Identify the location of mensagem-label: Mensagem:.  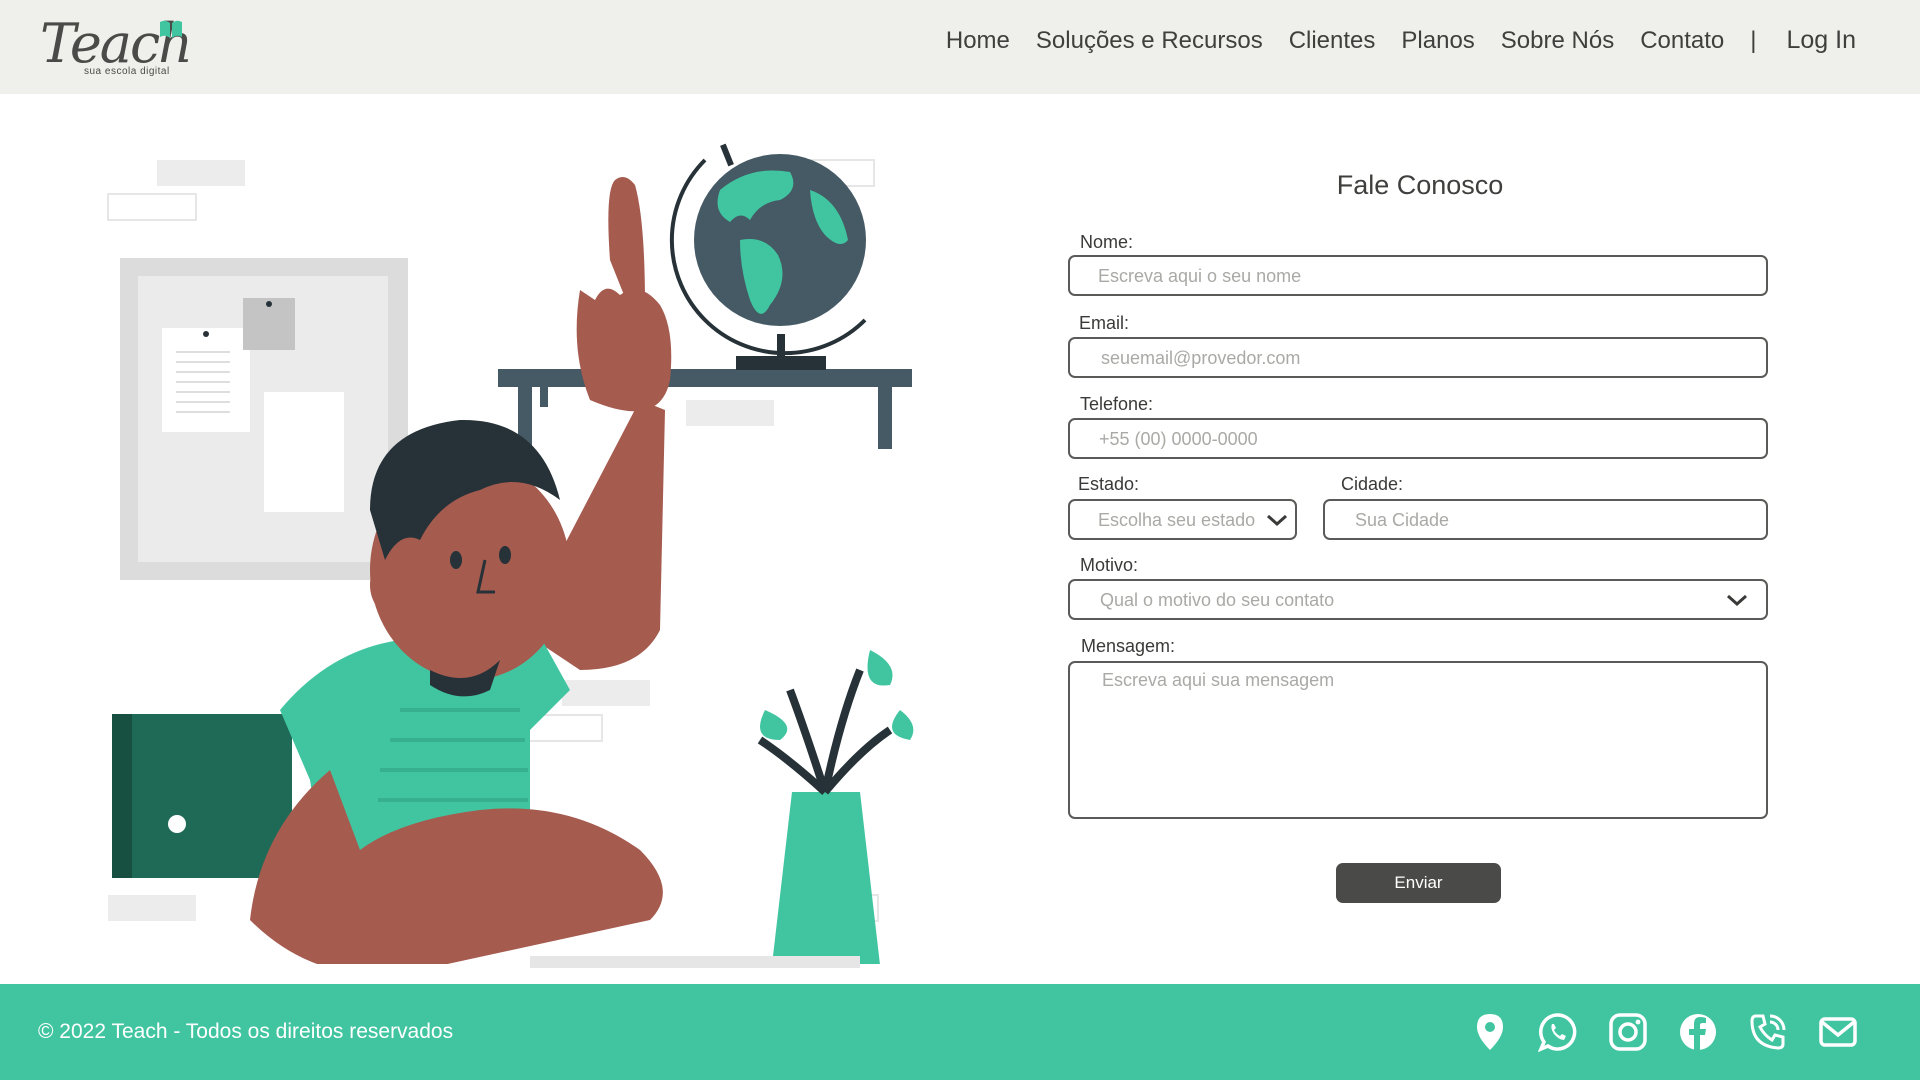
(1128, 646).